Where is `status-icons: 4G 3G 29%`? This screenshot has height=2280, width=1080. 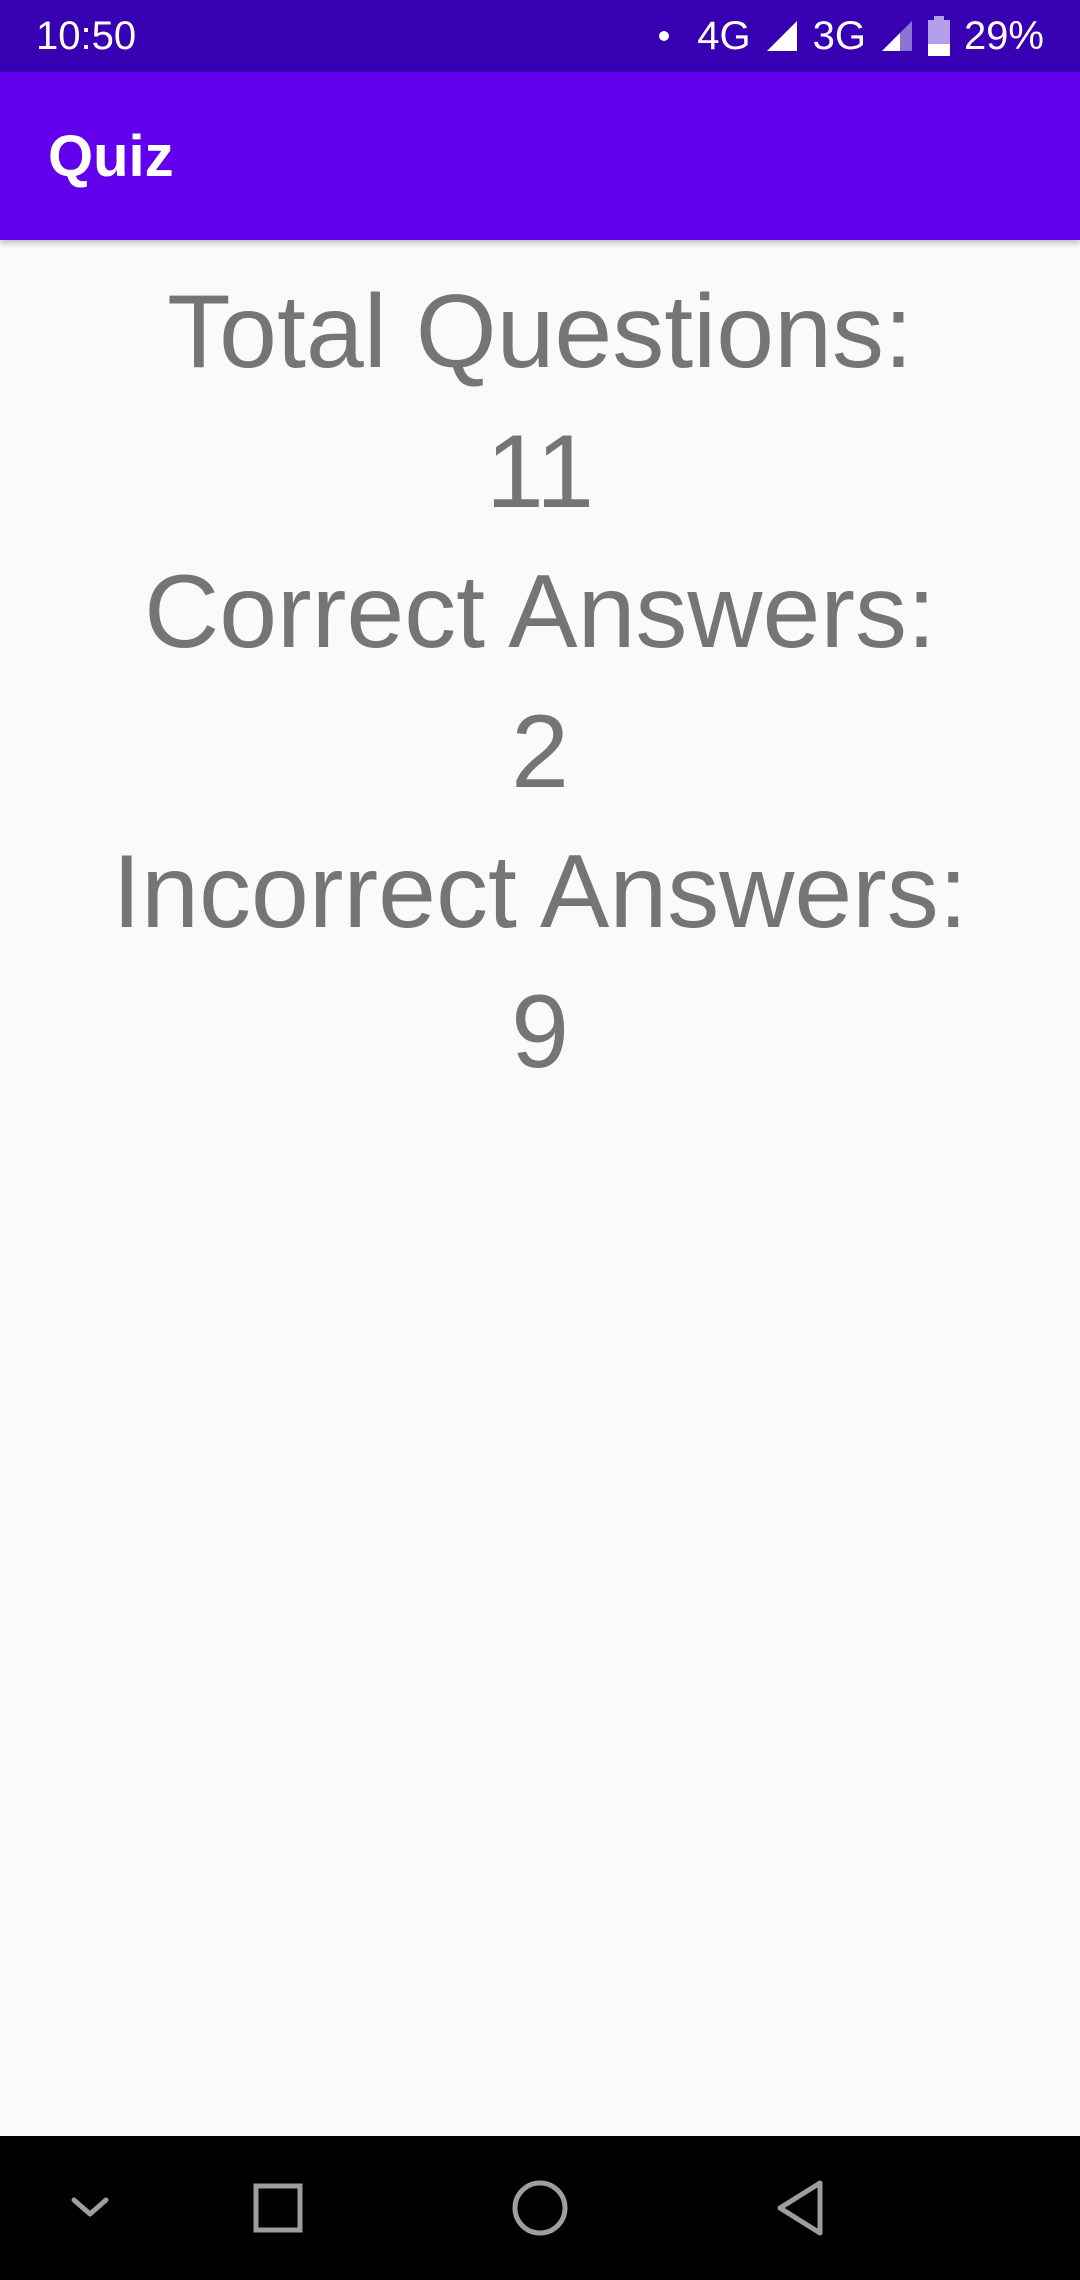 status-icons: 4G 3G 29% is located at coordinates (851, 36).